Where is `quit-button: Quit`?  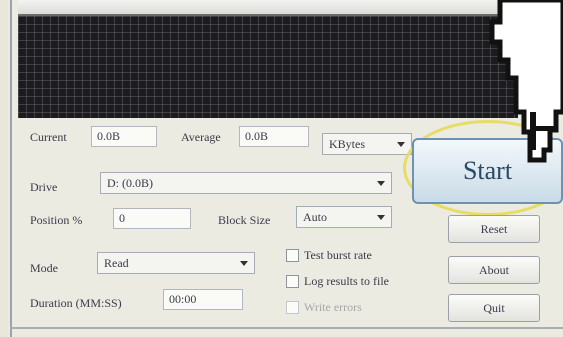 quit-button: Quit is located at coordinates (494, 308).